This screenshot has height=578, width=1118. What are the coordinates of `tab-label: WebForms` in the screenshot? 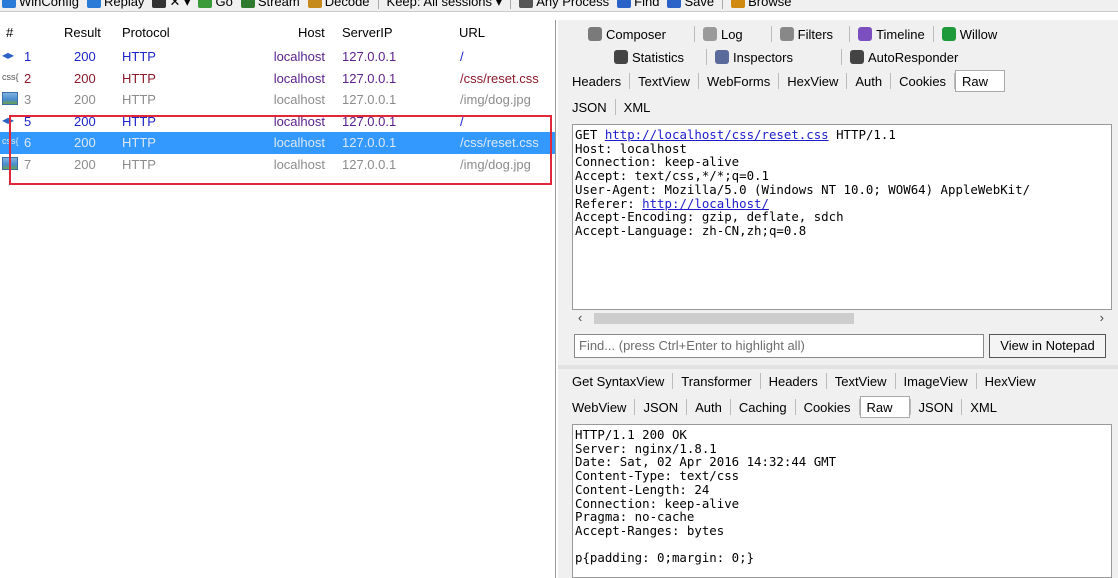 It's located at (738, 81).